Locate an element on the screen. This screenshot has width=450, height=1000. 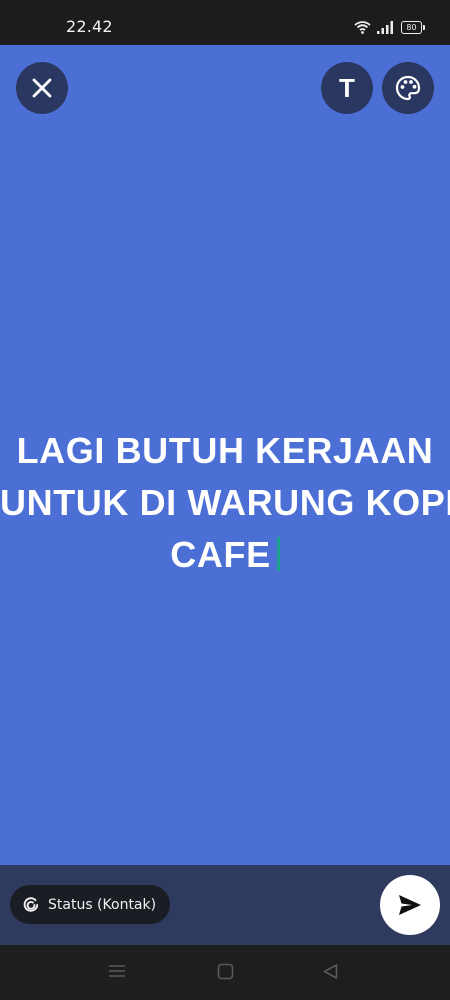
close-button is located at coordinates (42, 88).